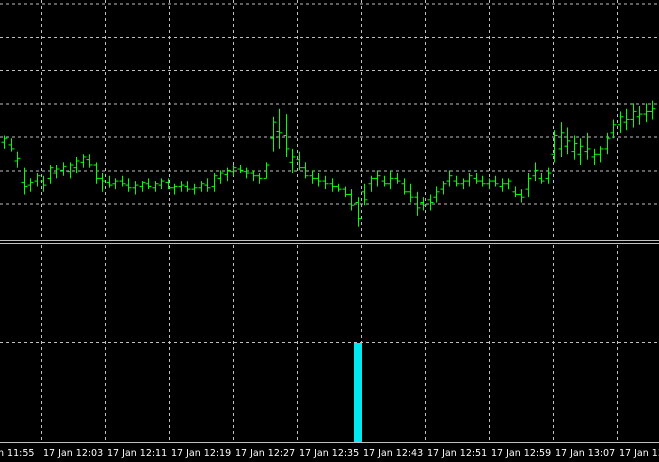  I want to click on volume-bar, so click(358, 392).